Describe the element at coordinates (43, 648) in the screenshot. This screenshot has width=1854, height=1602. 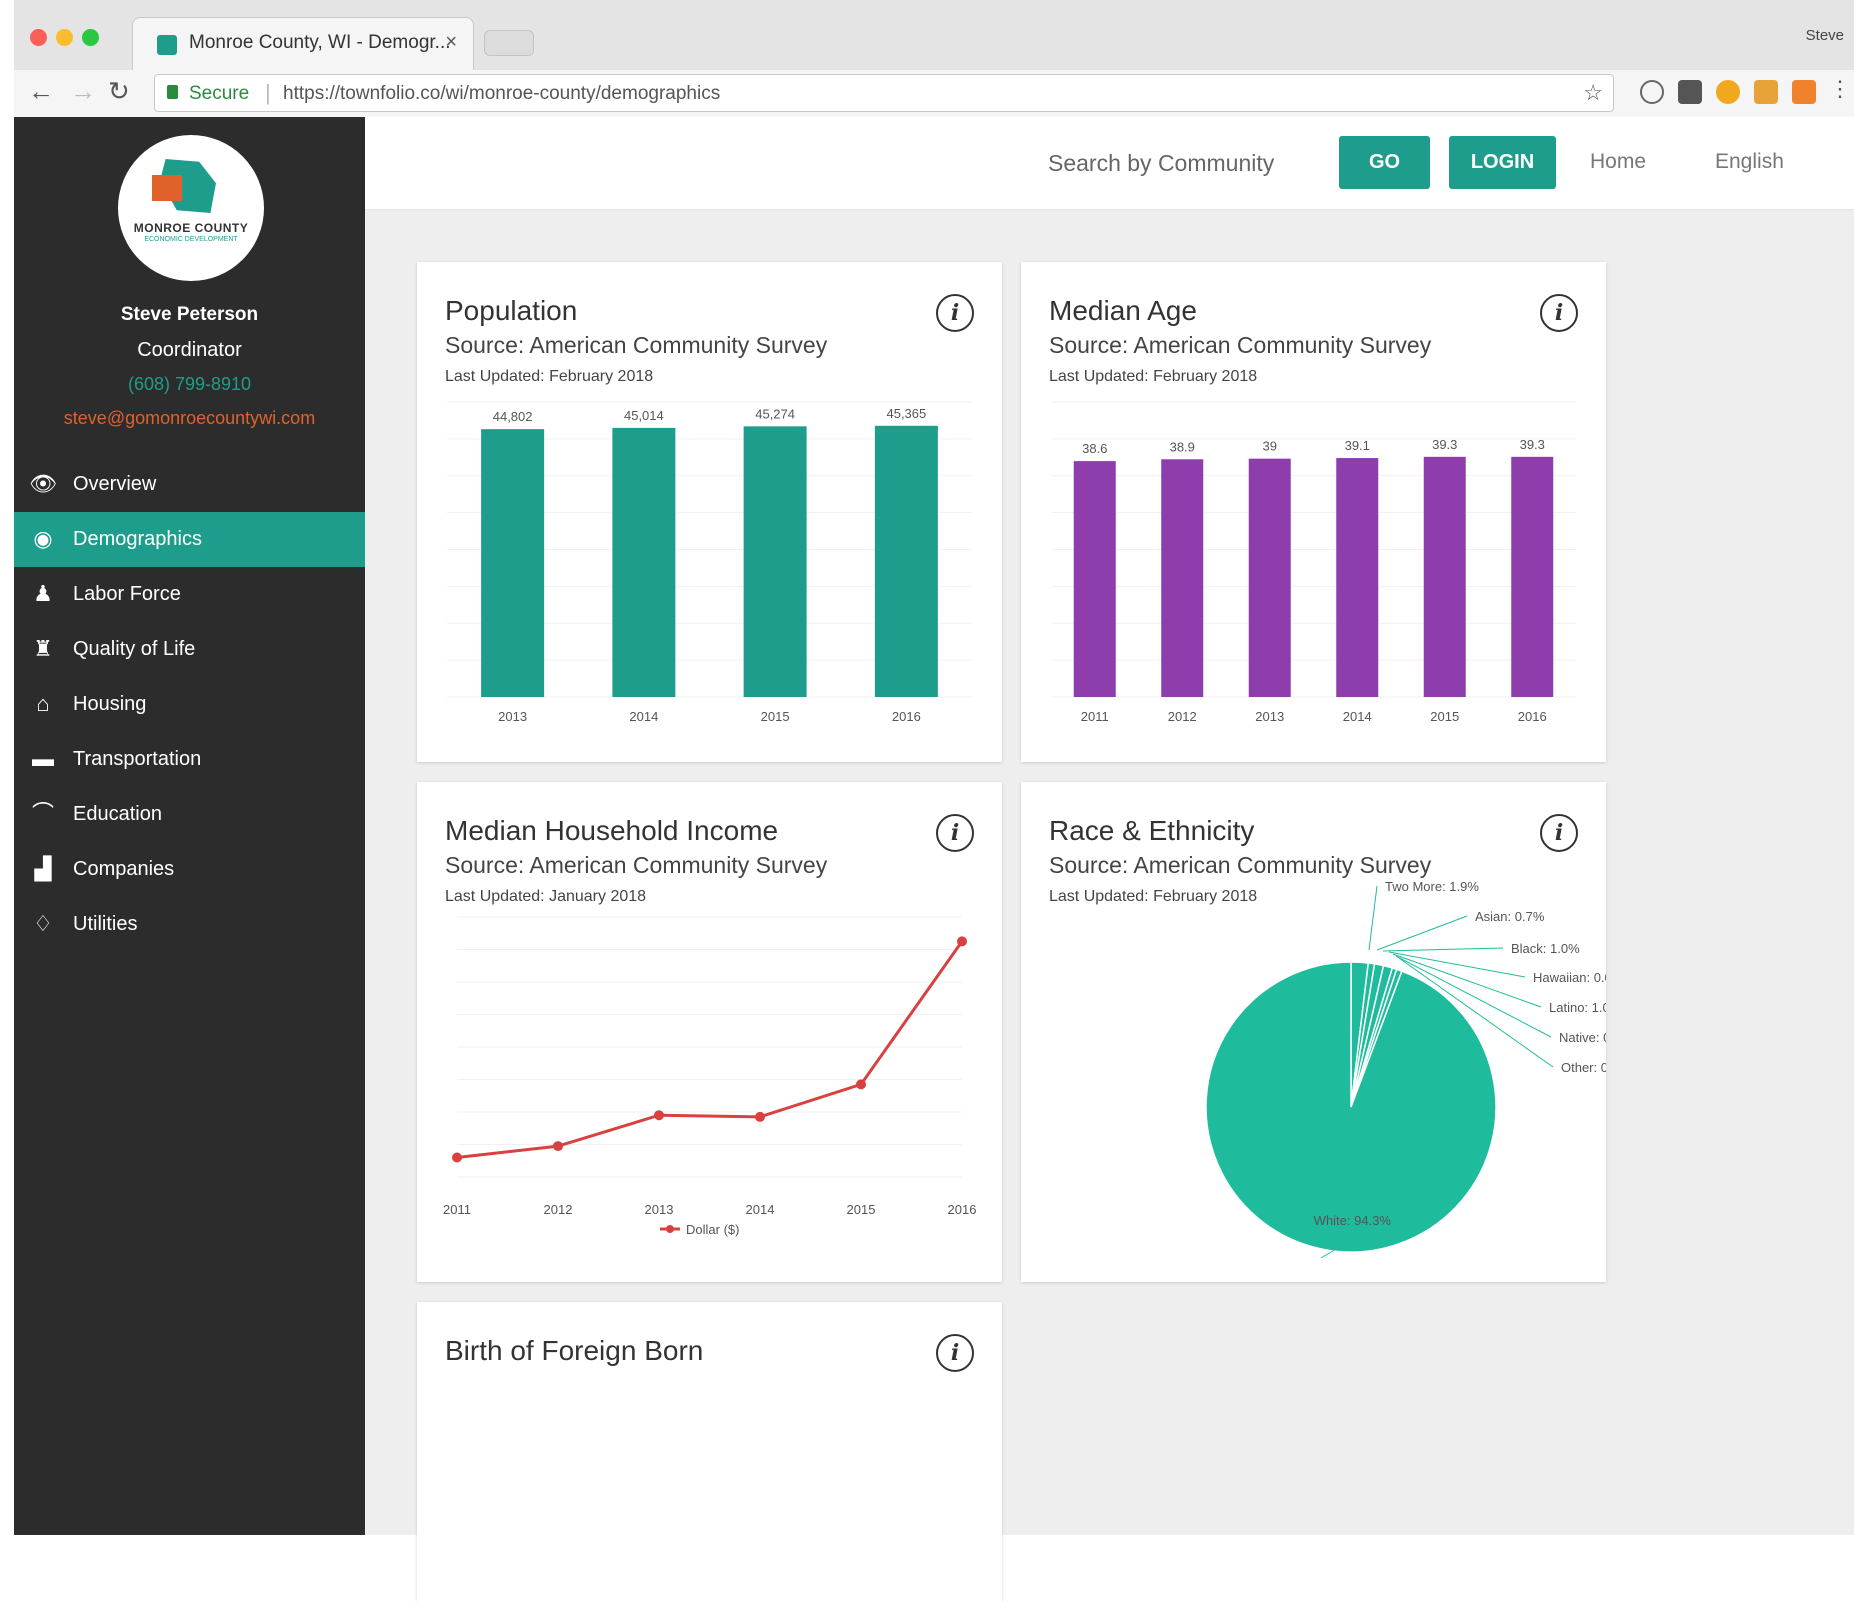
I see `family-icon: ♜` at that location.